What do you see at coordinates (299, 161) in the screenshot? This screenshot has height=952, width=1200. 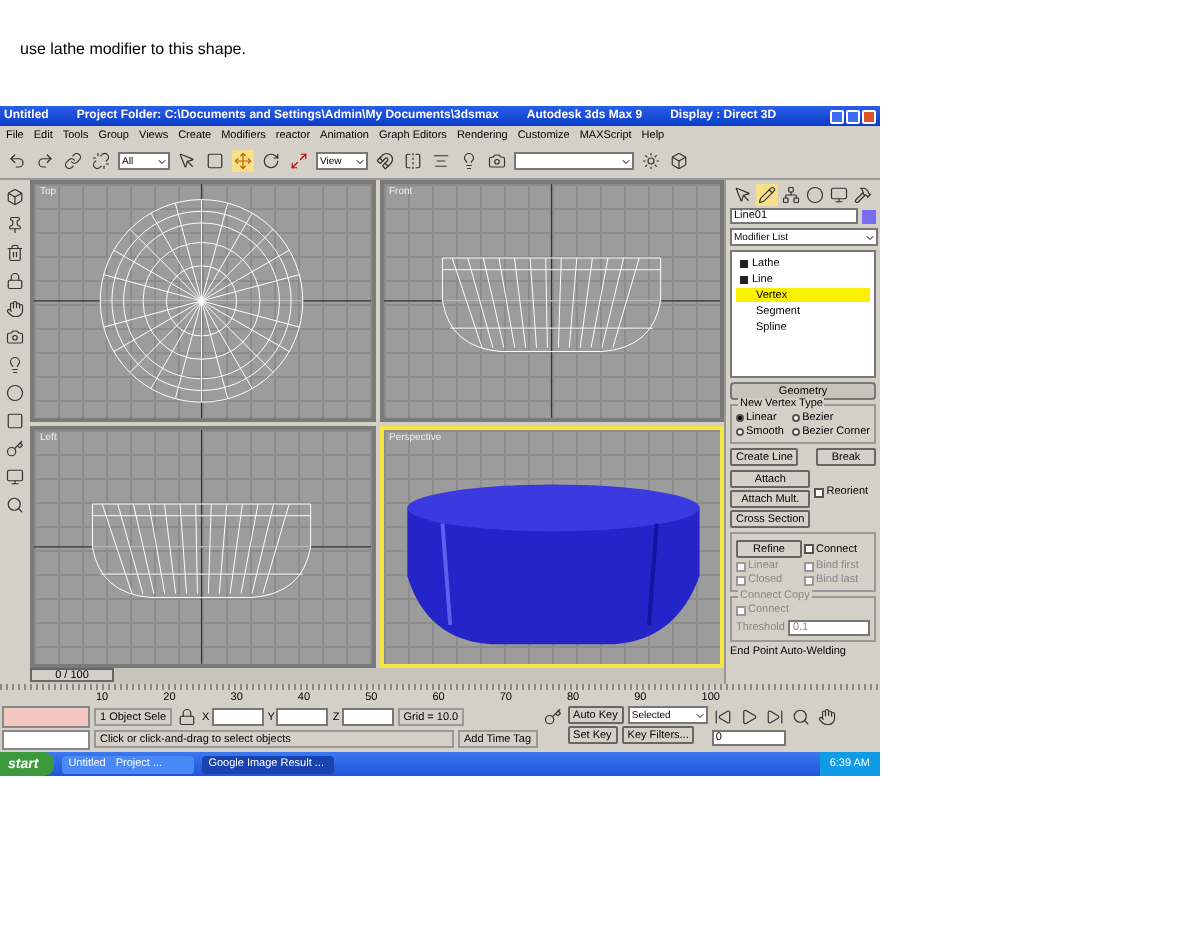 I see `scale-icon` at bounding box center [299, 161].